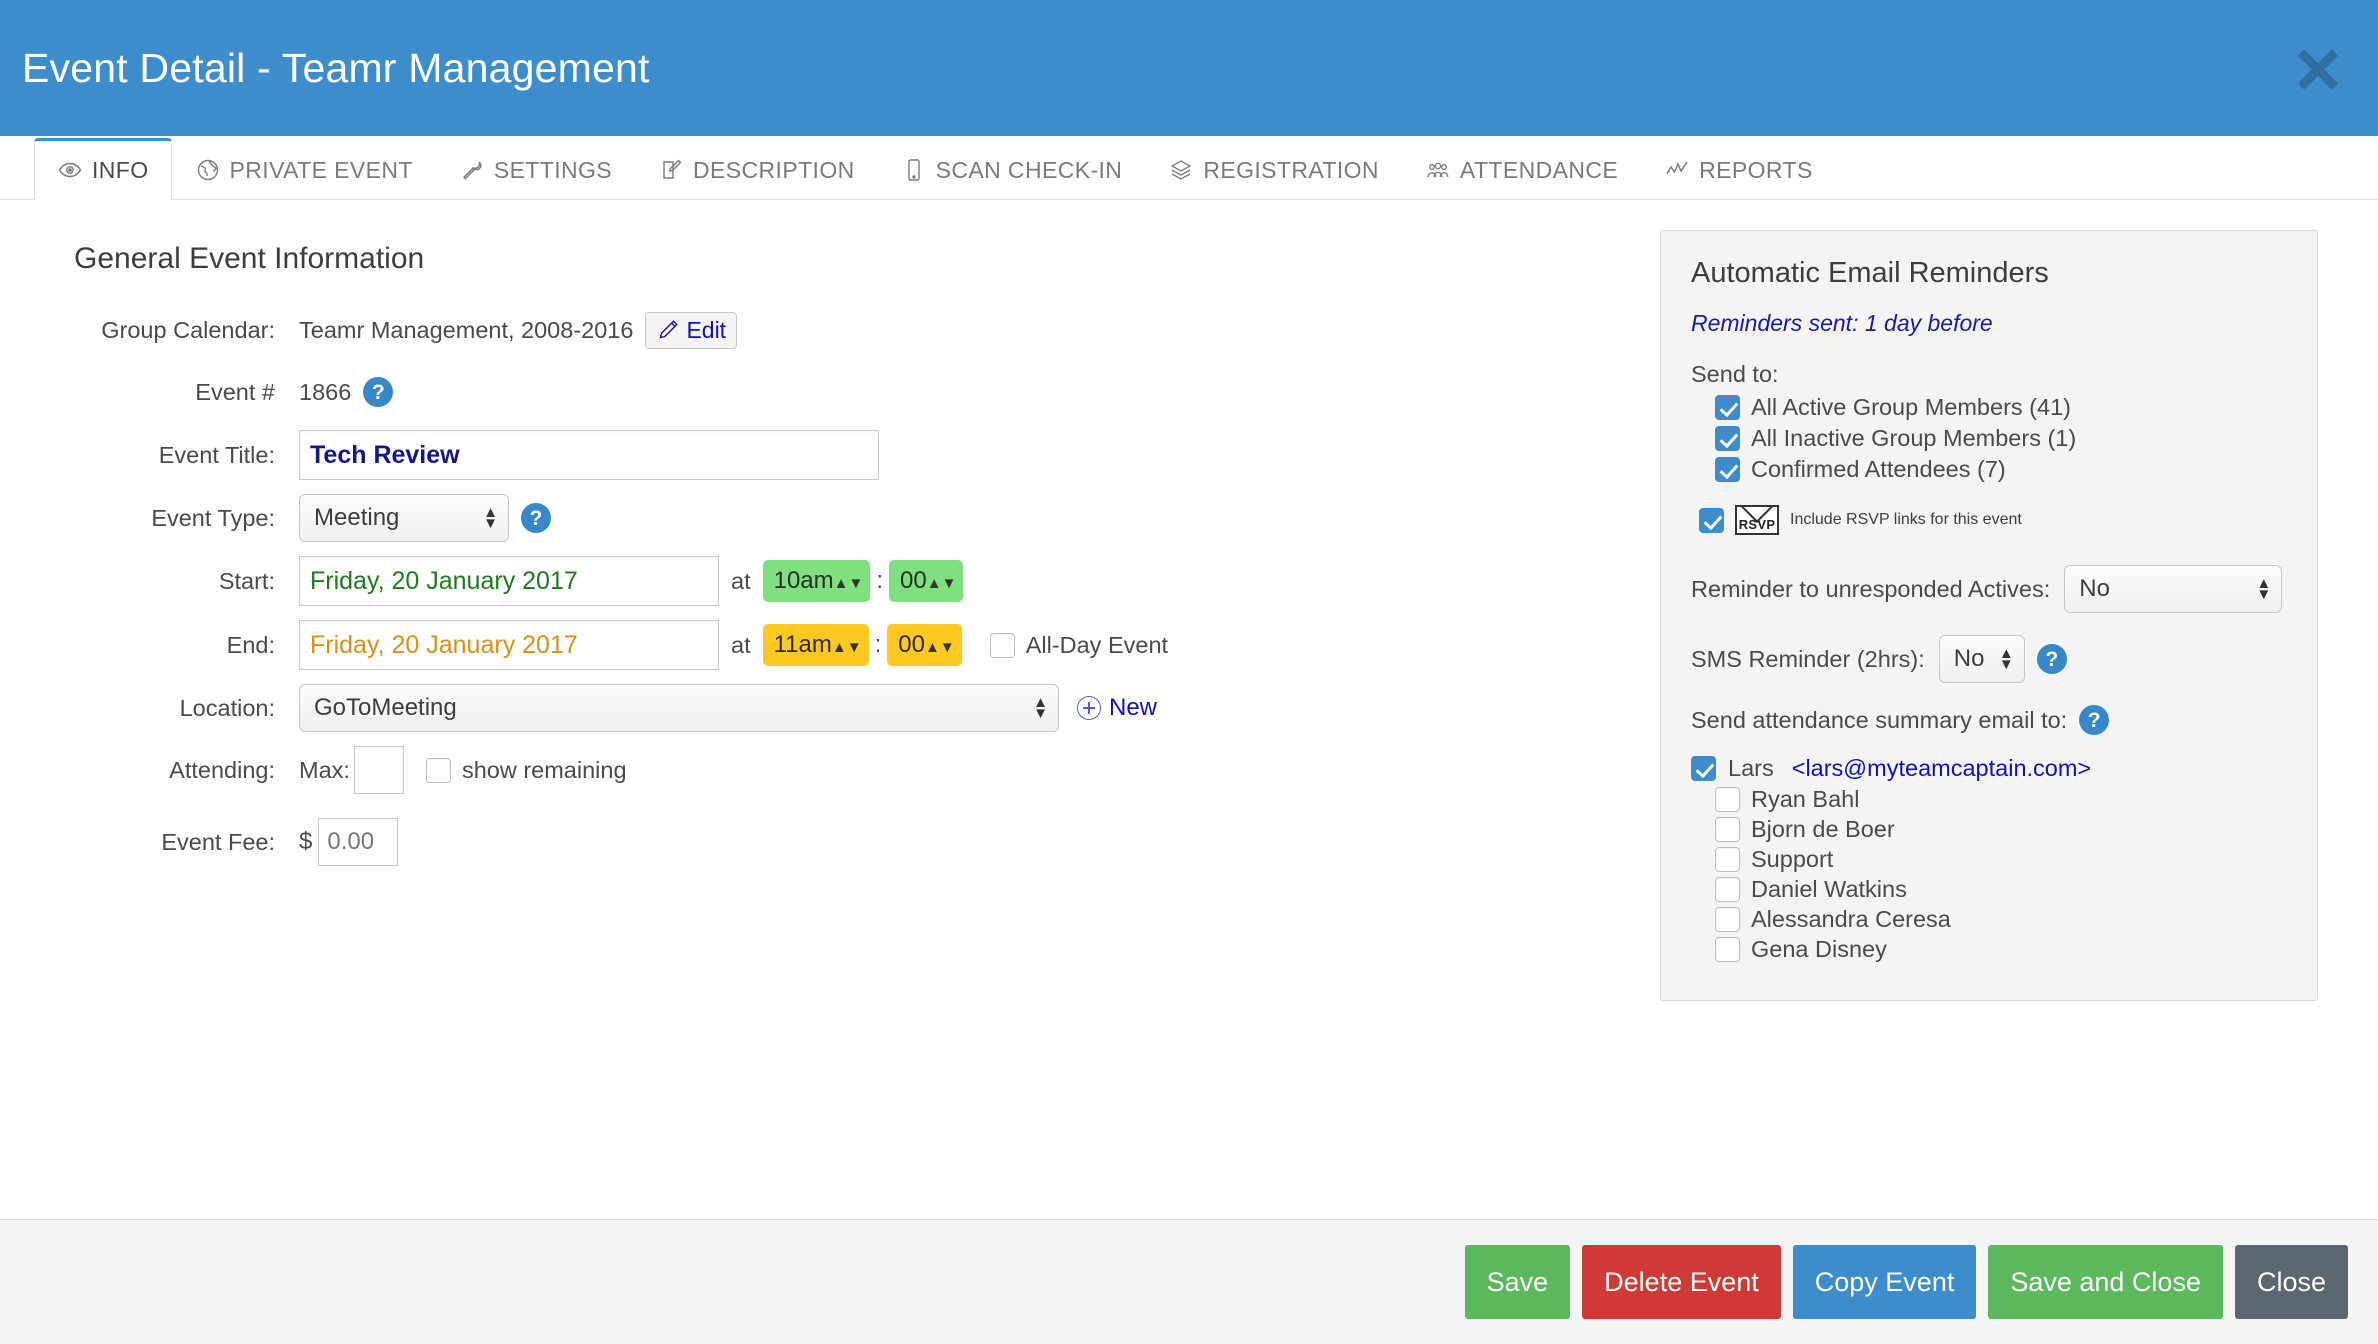 The width and height of the screenshot is (2378, 1344). What do you see at coordinates (691, 330) in the screenshot?
I see `edit-group-calendar-button: Edit` at bounding box center [691, 330].